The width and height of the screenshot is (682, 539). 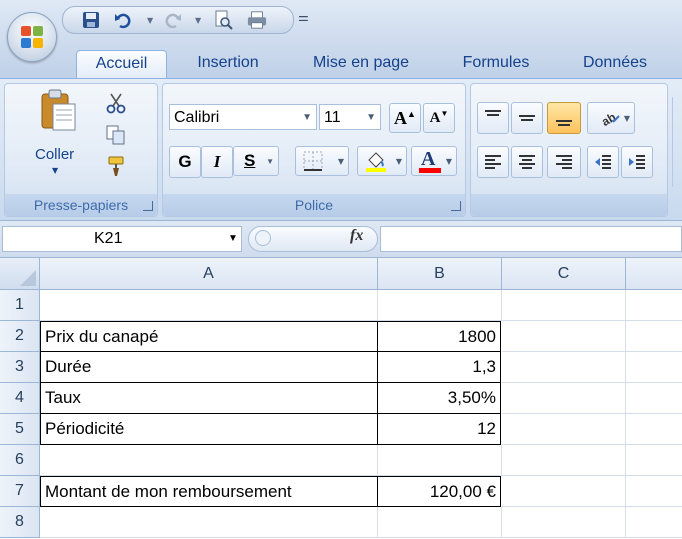 I want to click on print-icon, so click(x=257, y=20).